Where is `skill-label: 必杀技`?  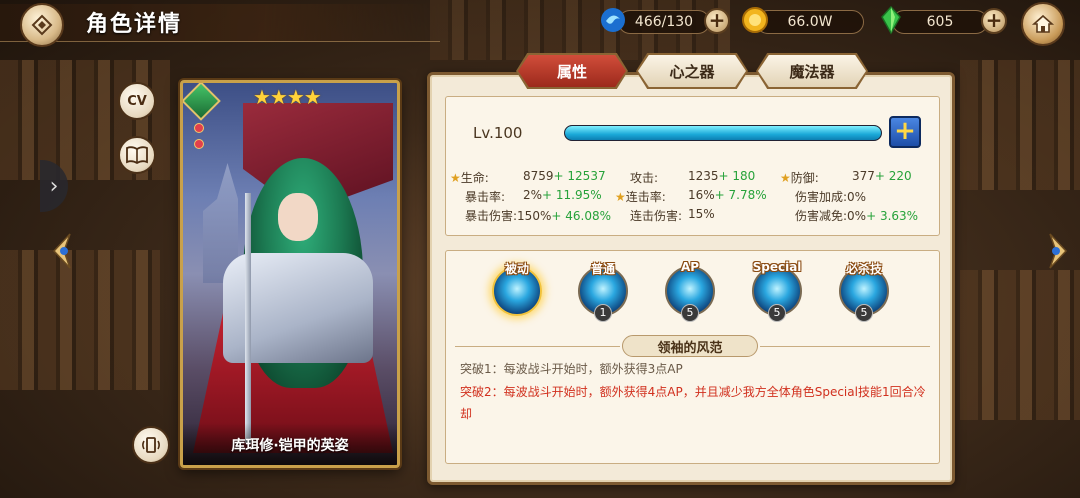
skill-label: 必杀技 is located at coordinates (863, 269).